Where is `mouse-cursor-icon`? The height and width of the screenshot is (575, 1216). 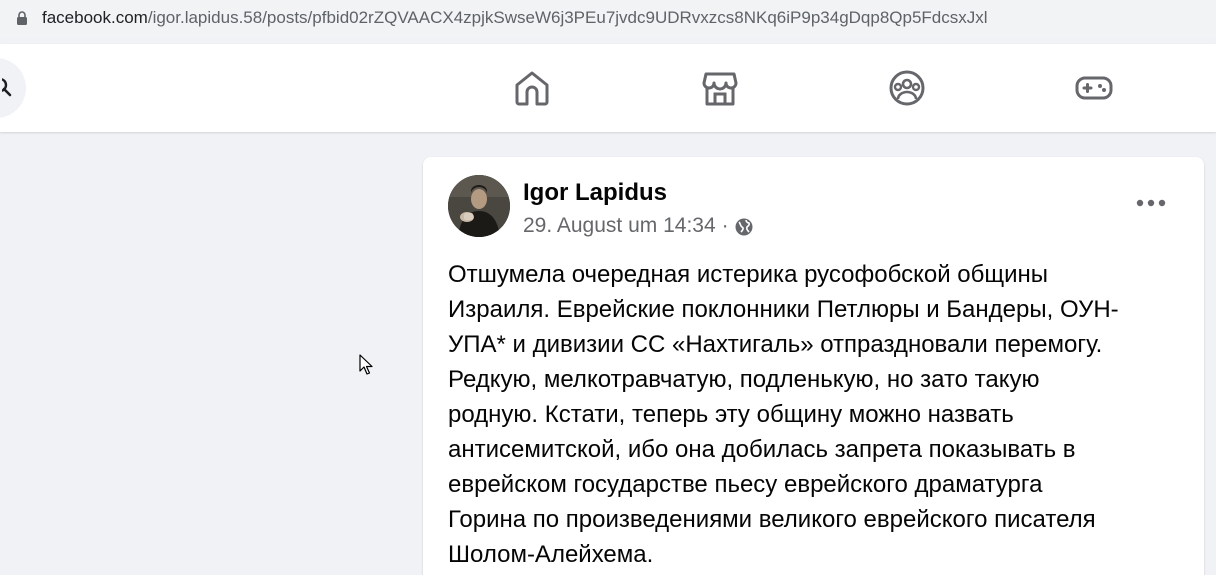
mouse-cursor-icon is located at coordinates (366, 364).